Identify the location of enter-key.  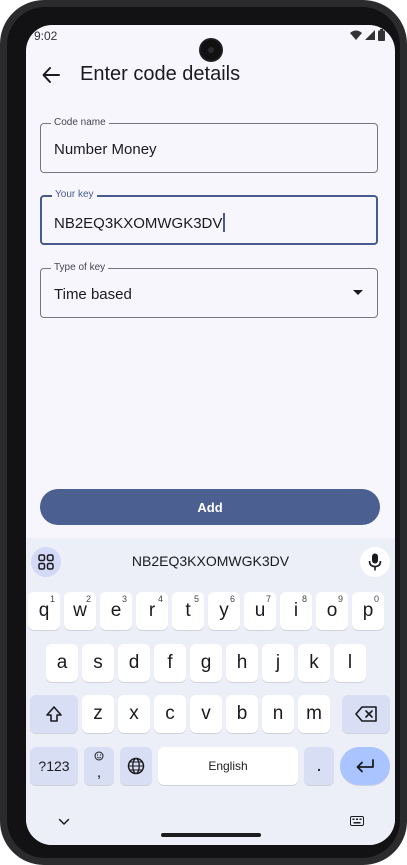
(365, 766).